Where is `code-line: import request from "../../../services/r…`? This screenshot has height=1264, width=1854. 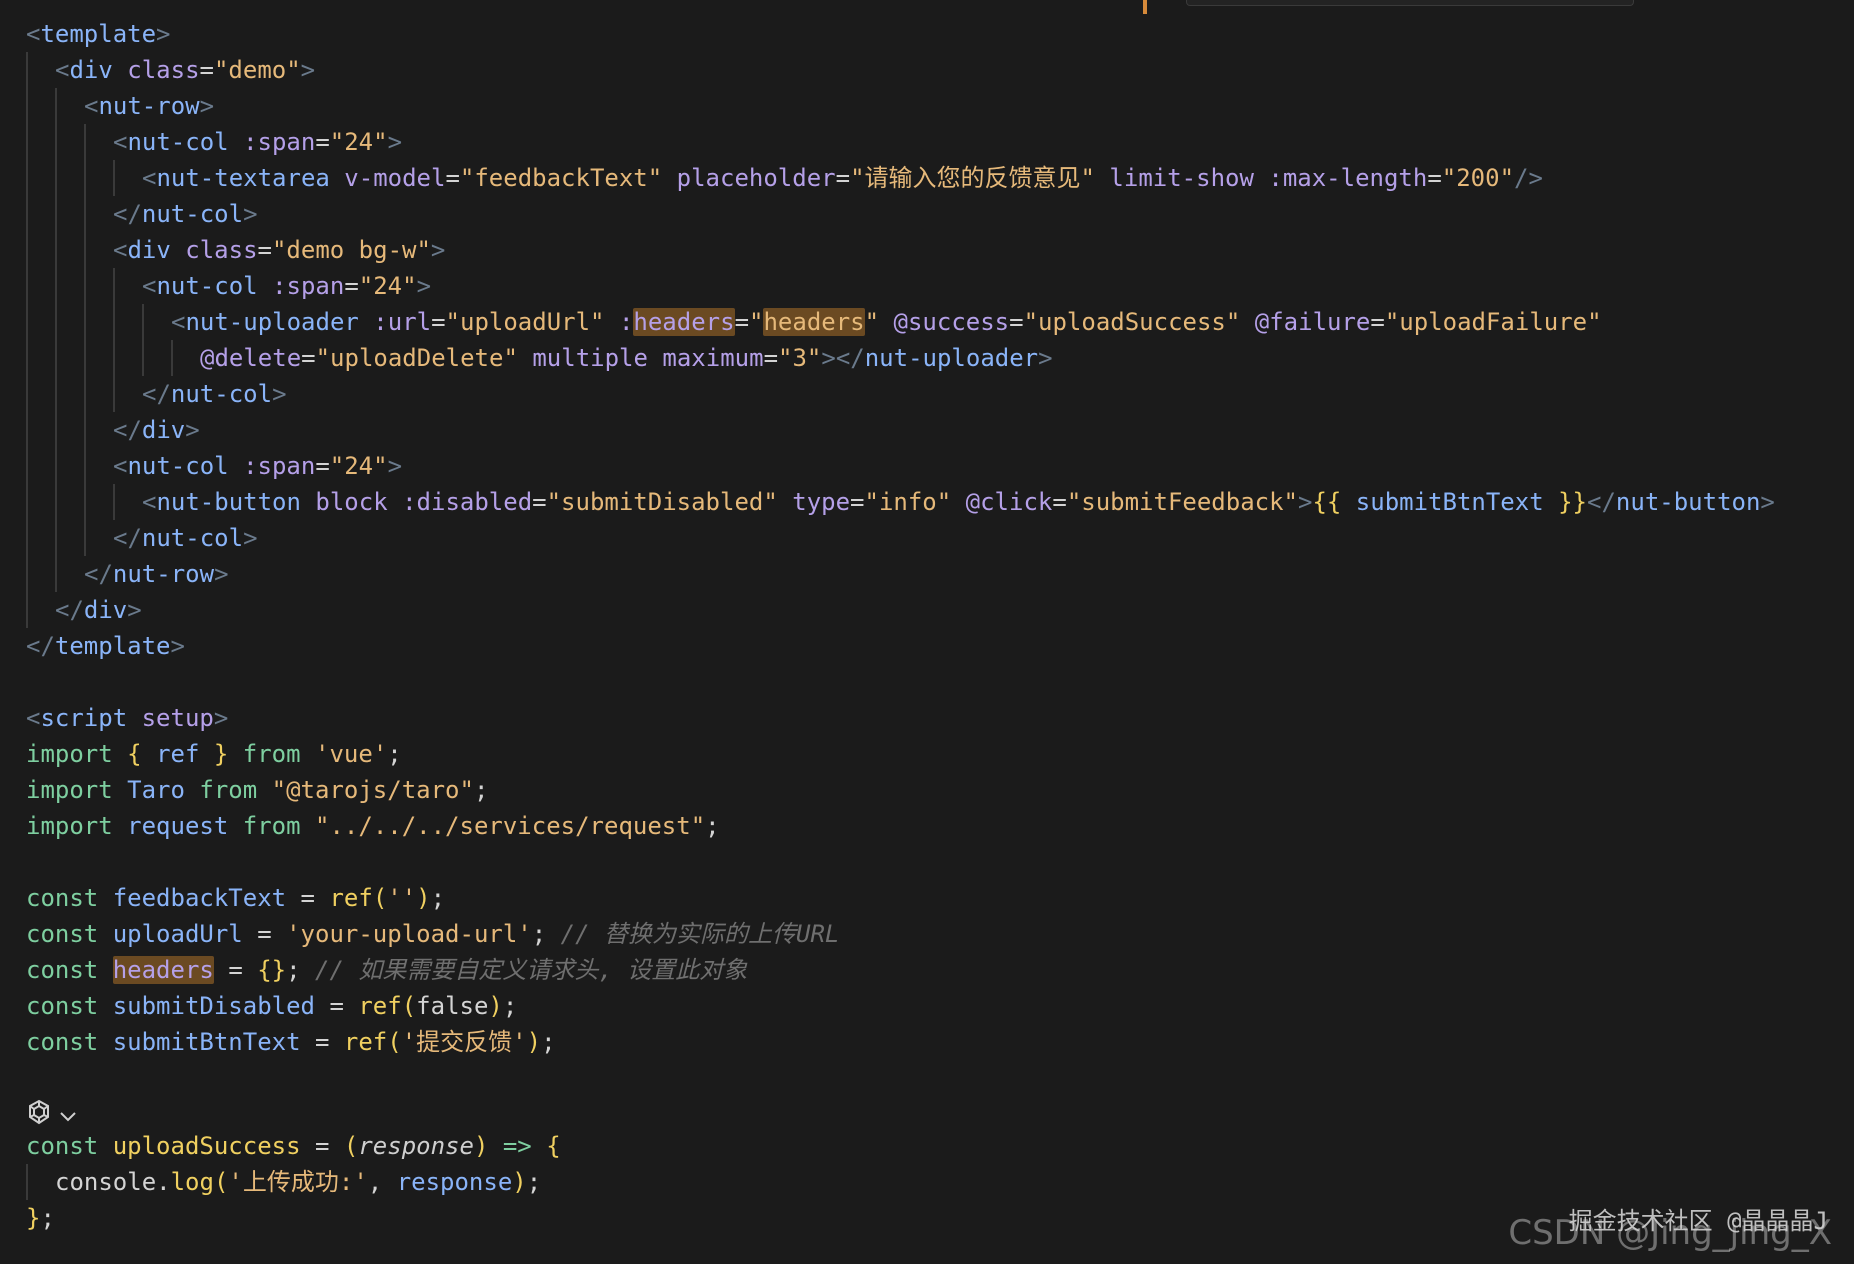 code-line: import request from "../../../services/r… is located at coordinates (373, 826).